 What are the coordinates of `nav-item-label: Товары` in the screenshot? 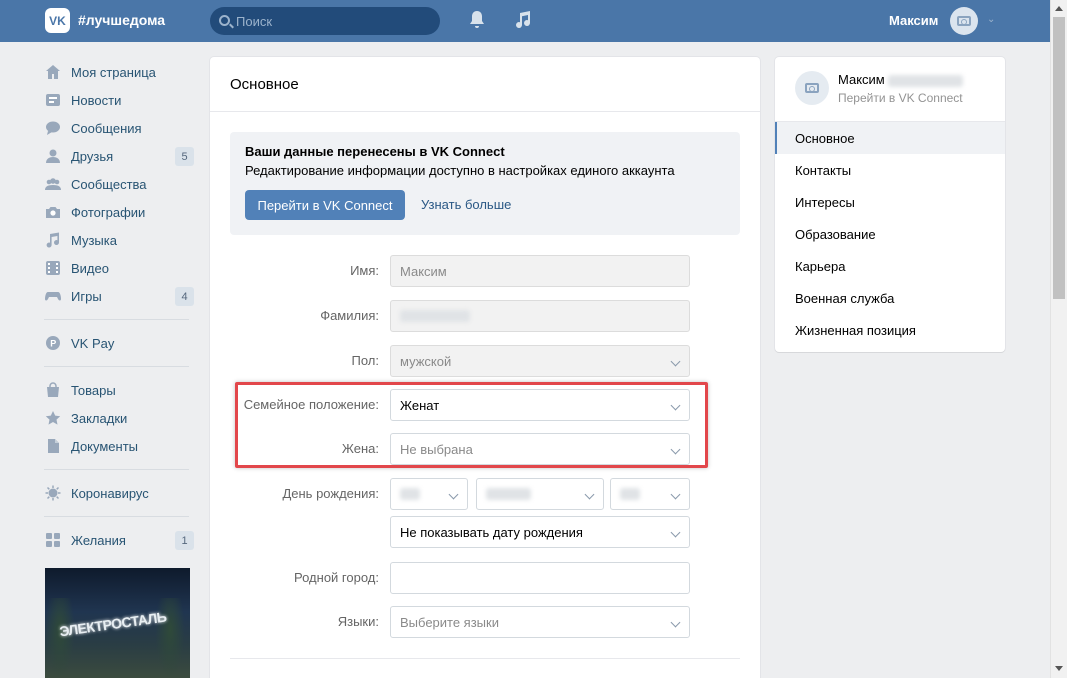 It's located at (93, 390).